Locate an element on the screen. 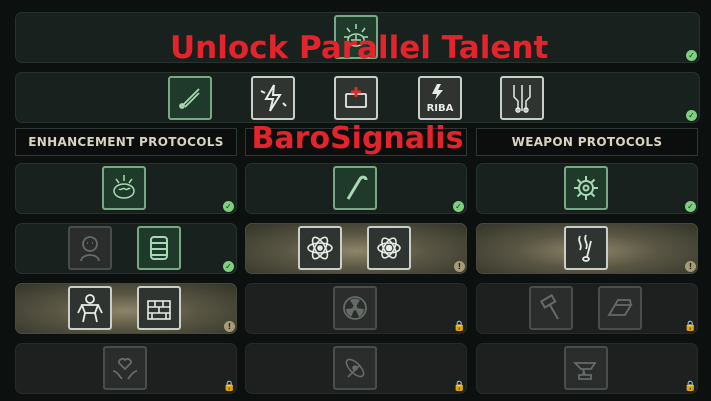  atom-burst-icon is located at coordinates (389, 248).